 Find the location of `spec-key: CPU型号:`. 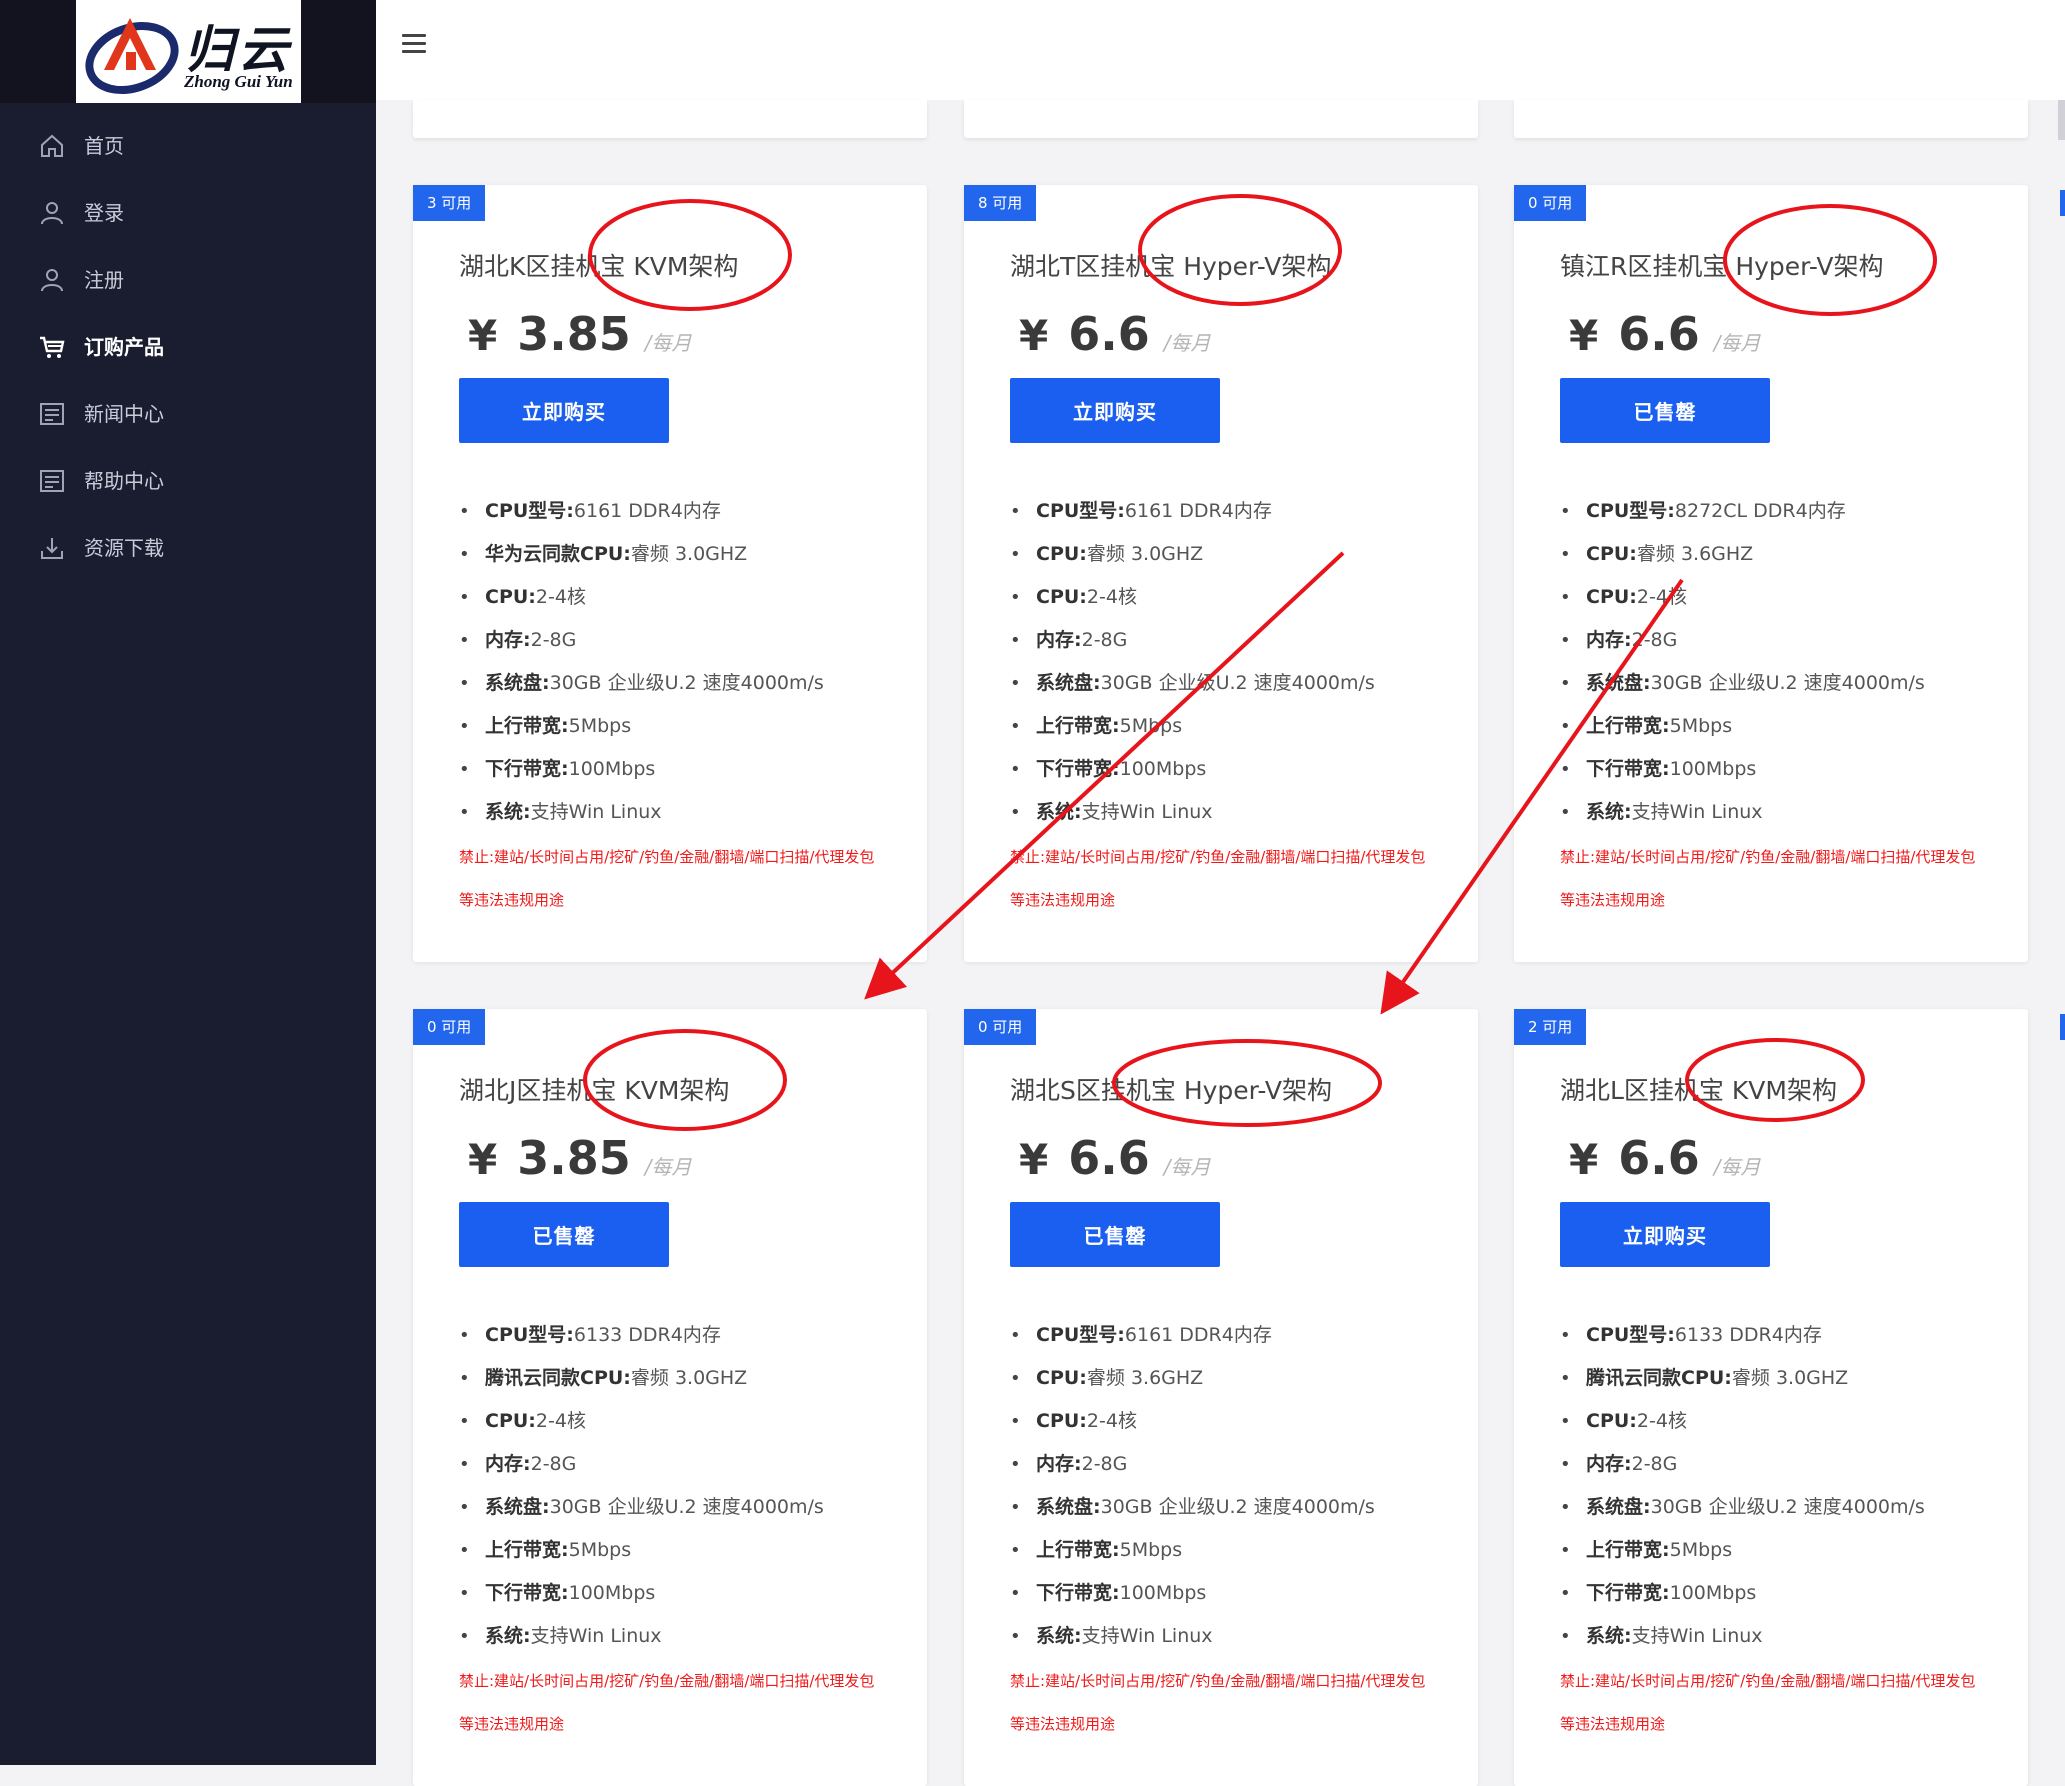

spec-key: CPU型号: is located at coordinates (1630, 511).